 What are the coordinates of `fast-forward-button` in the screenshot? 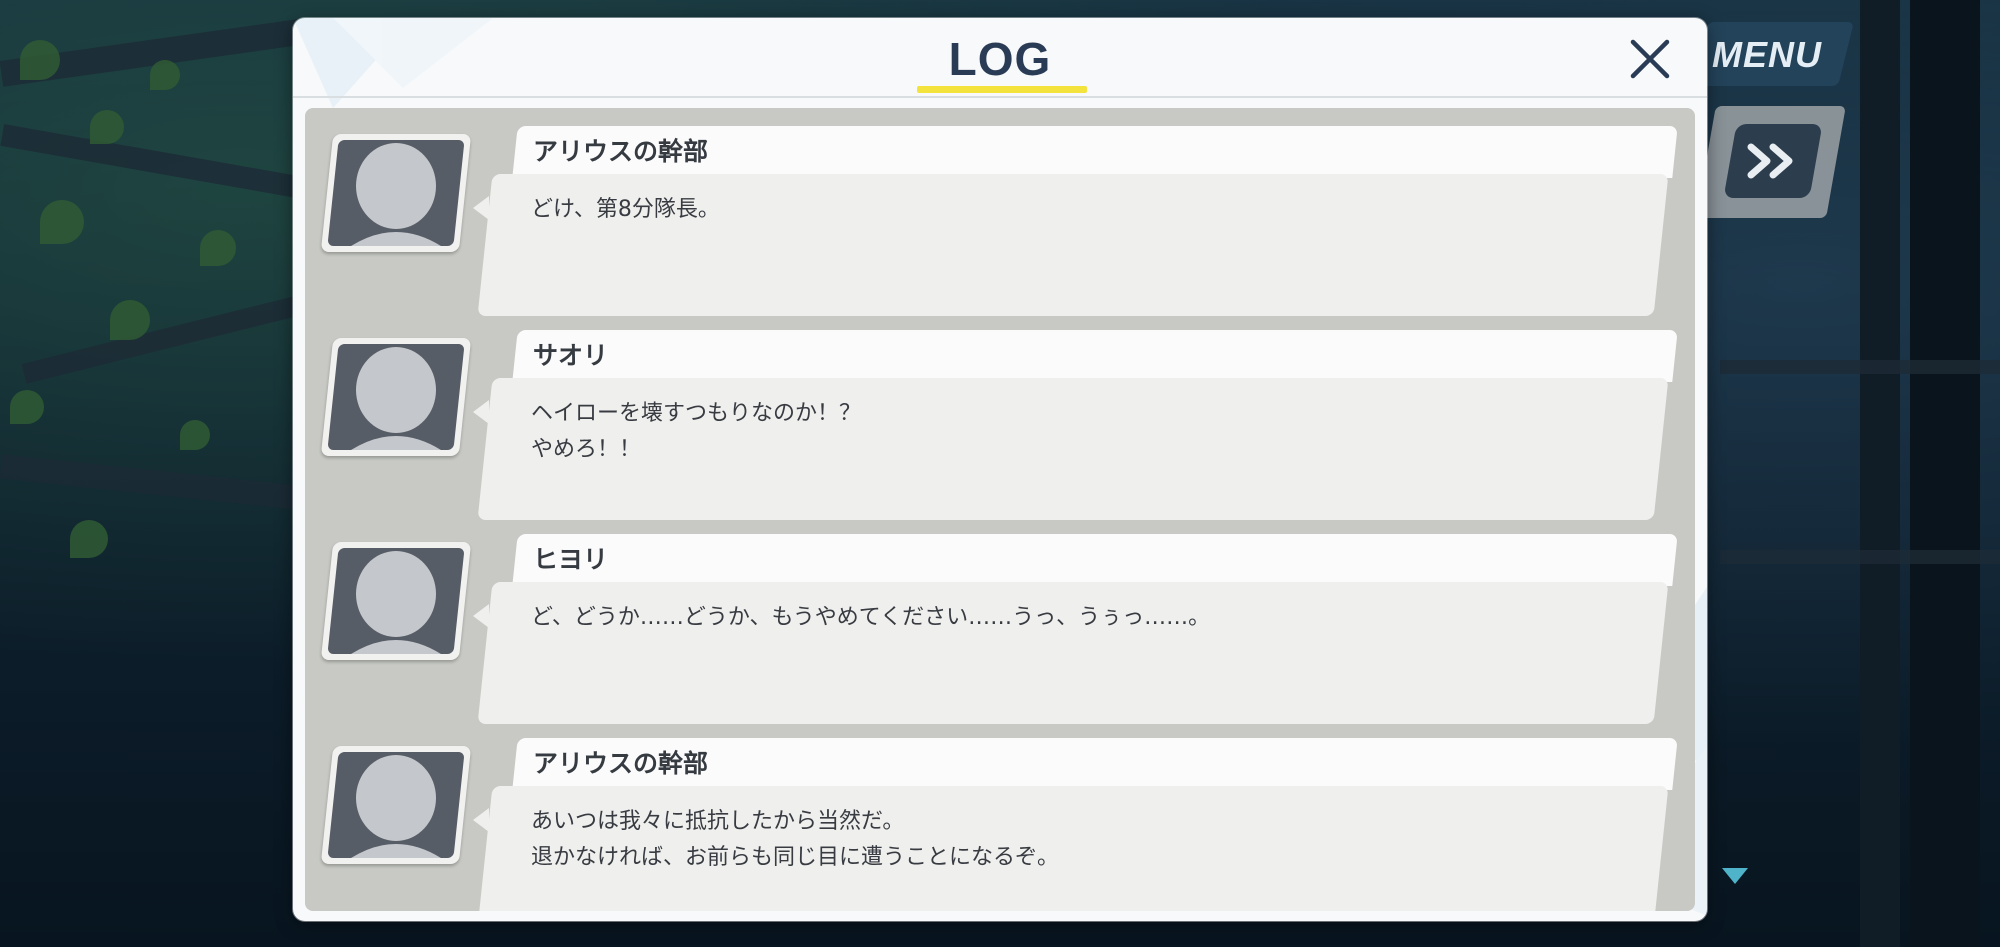 It's located at (1773, 161).